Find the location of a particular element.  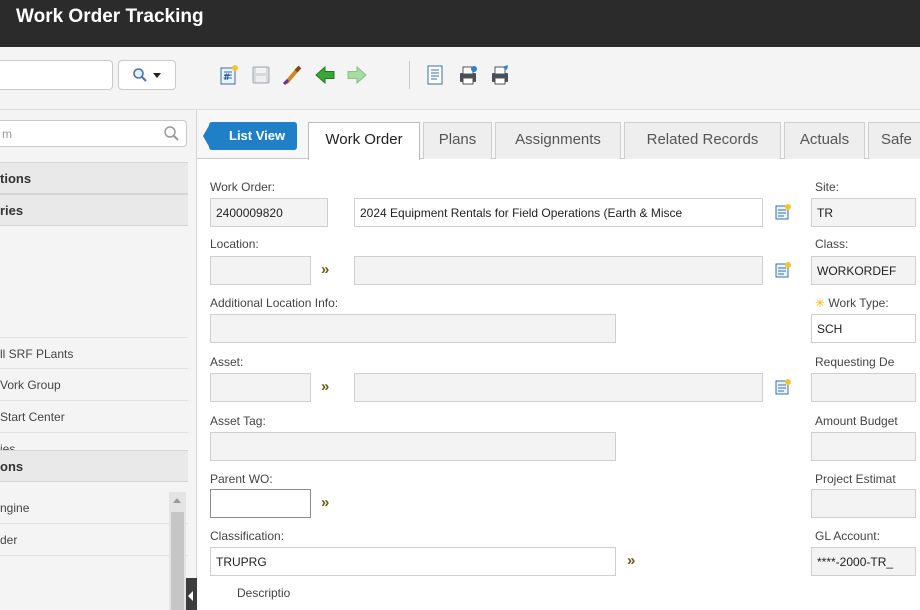

long-description-icon is located at coordinates (783, 212).